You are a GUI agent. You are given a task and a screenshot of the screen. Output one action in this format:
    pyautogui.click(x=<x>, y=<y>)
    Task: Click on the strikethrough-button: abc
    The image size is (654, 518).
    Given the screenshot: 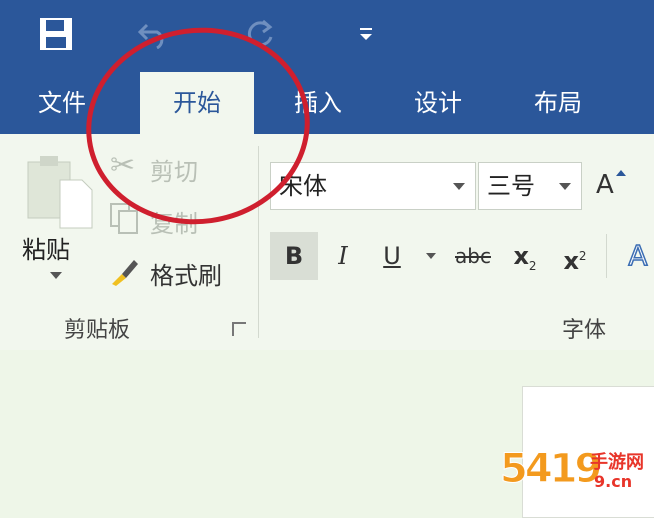 What is the action you would take?
    pyautogui.click(x=473, y=256)
    